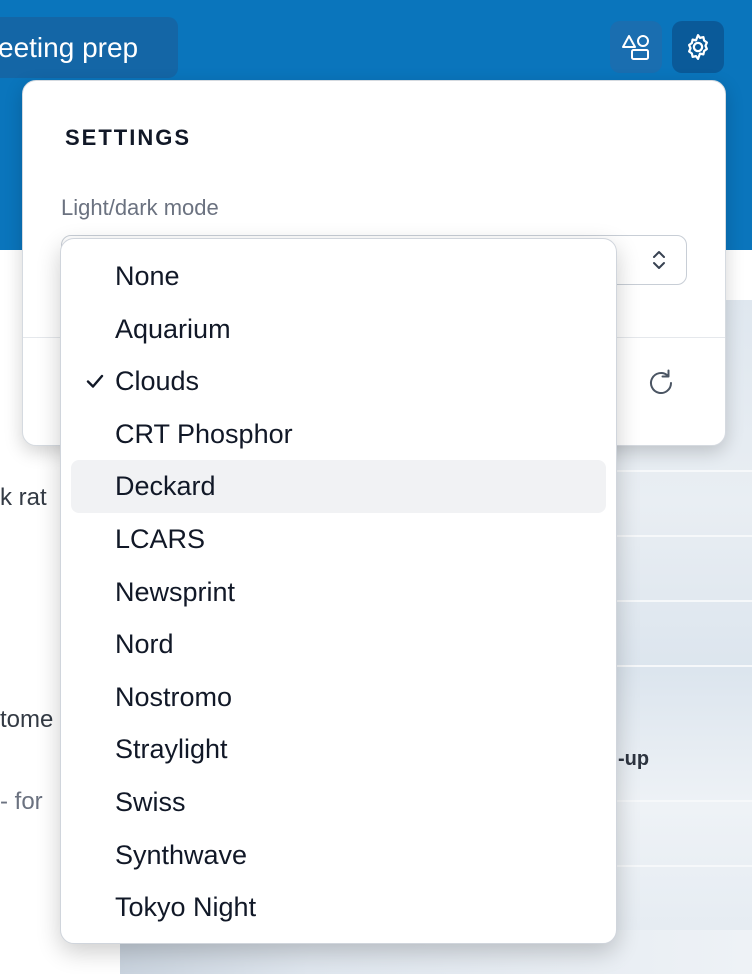  Describe the element at coordinates (338, 329) in the screenshot. I see `theme-option: Aquarium` at that location.